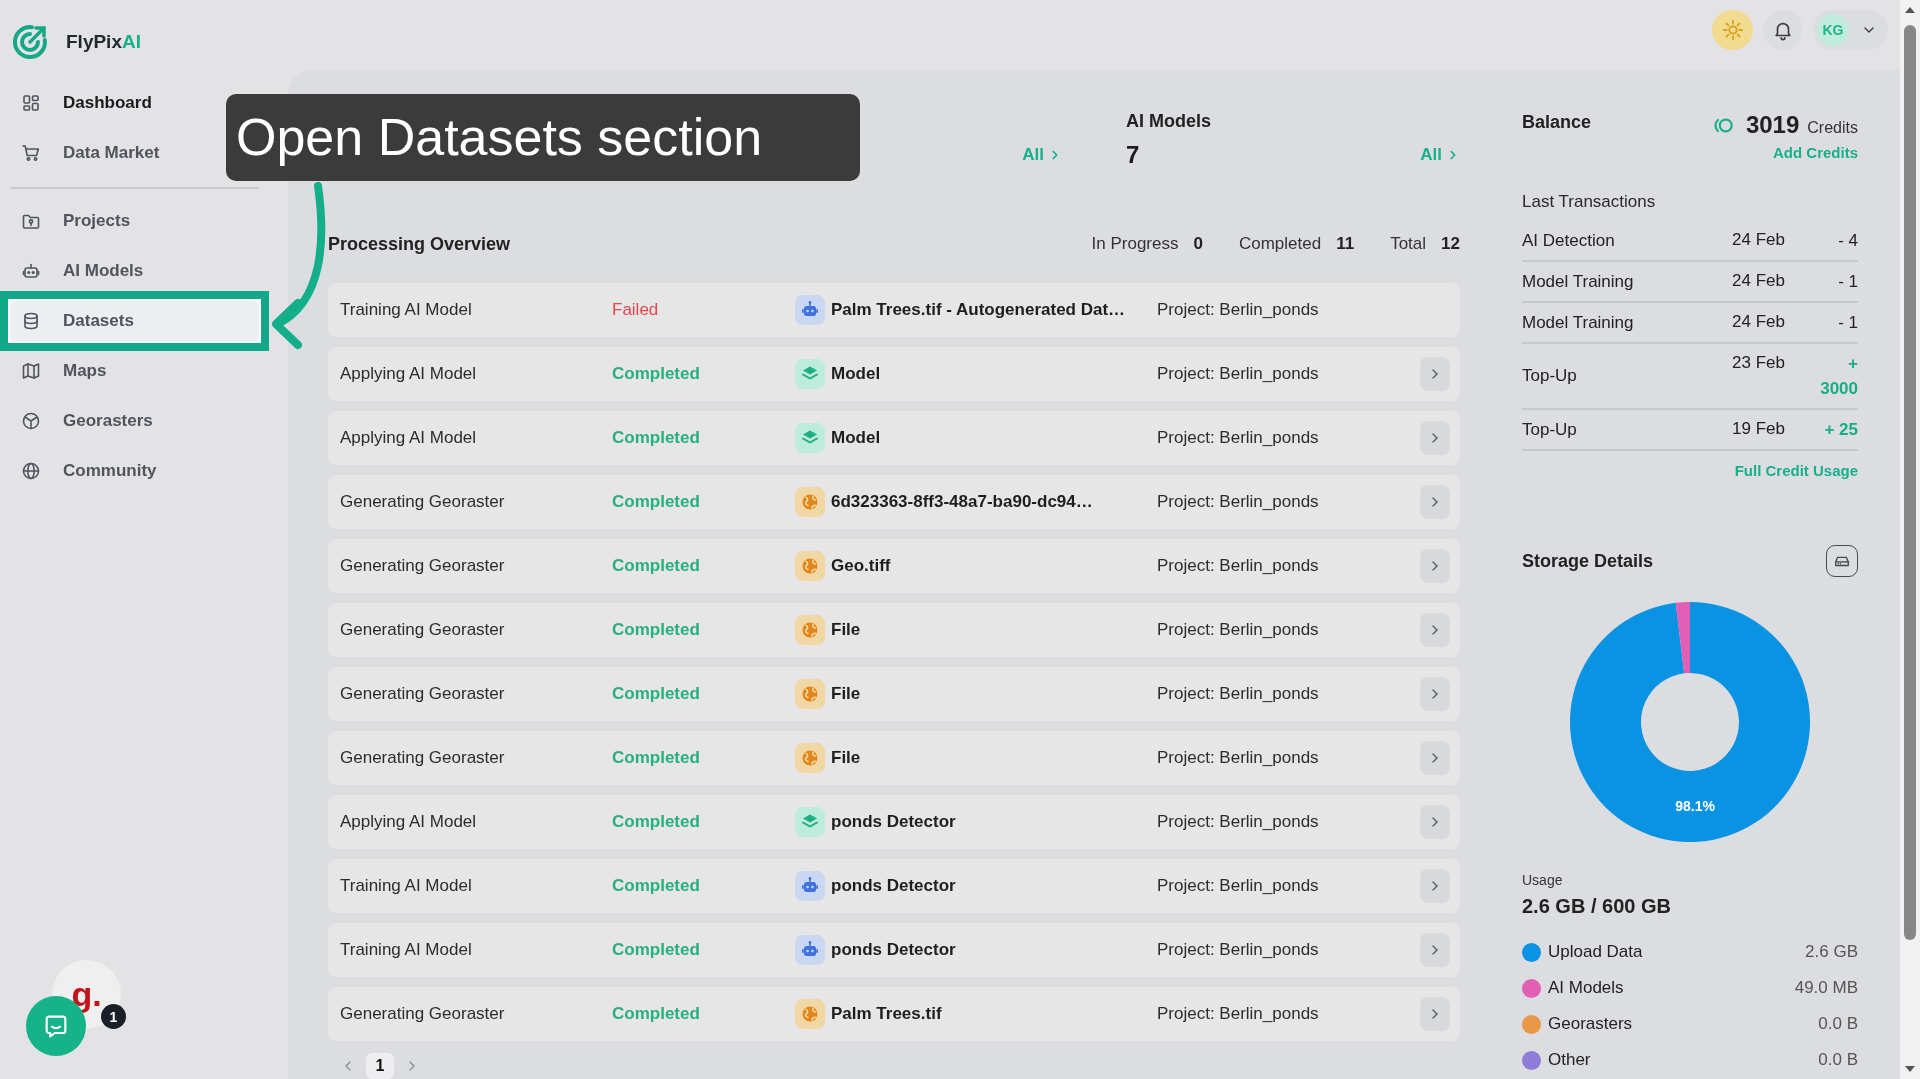 Image resolution: width=1920 pixels, height=1079 pixels. I want to click on legend-label: AI Models, so click(1586, 988).